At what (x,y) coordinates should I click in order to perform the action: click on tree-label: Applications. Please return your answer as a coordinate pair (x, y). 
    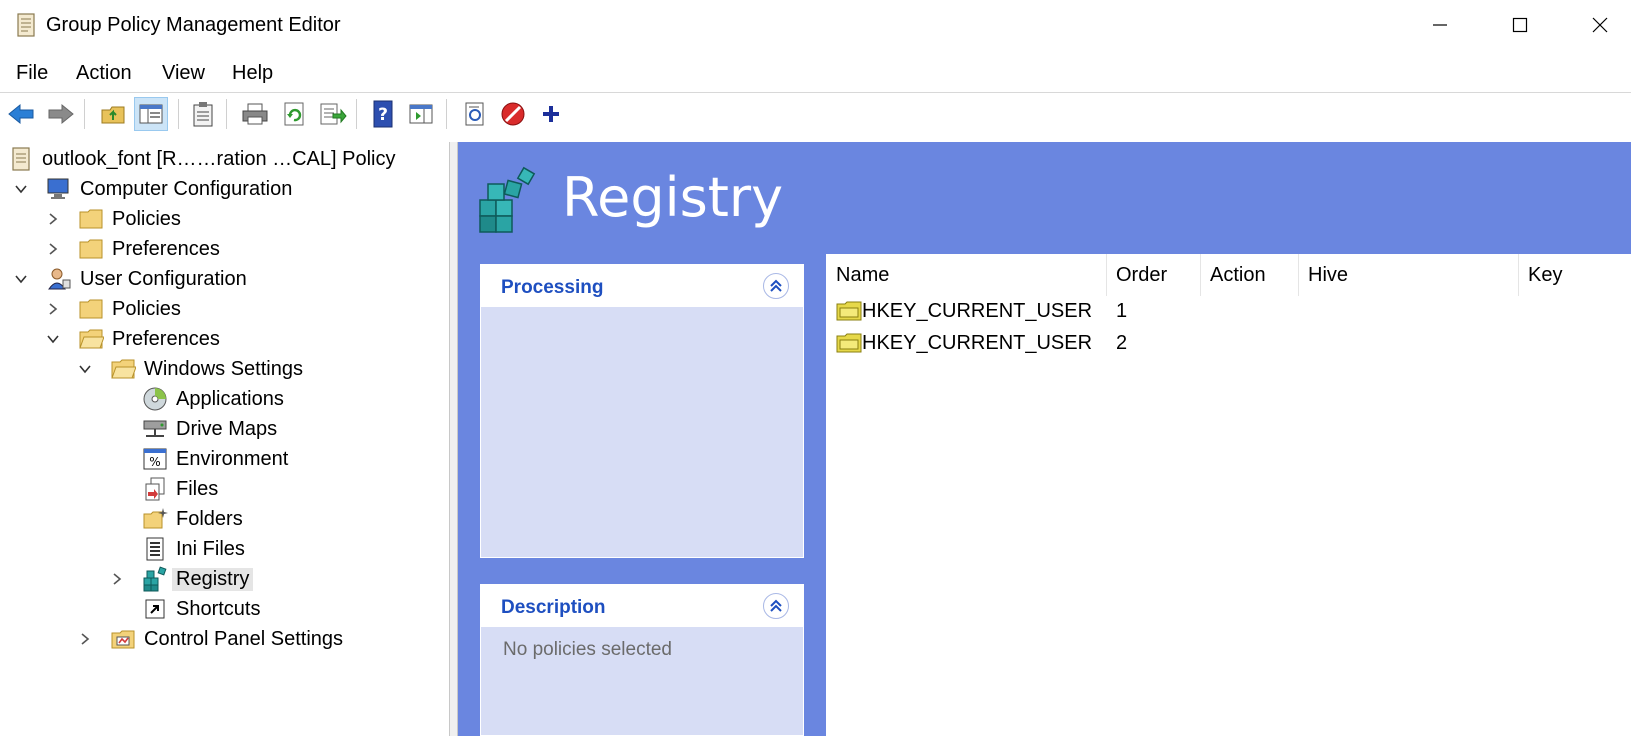
    Looking at the image, I should click on (230, 398).